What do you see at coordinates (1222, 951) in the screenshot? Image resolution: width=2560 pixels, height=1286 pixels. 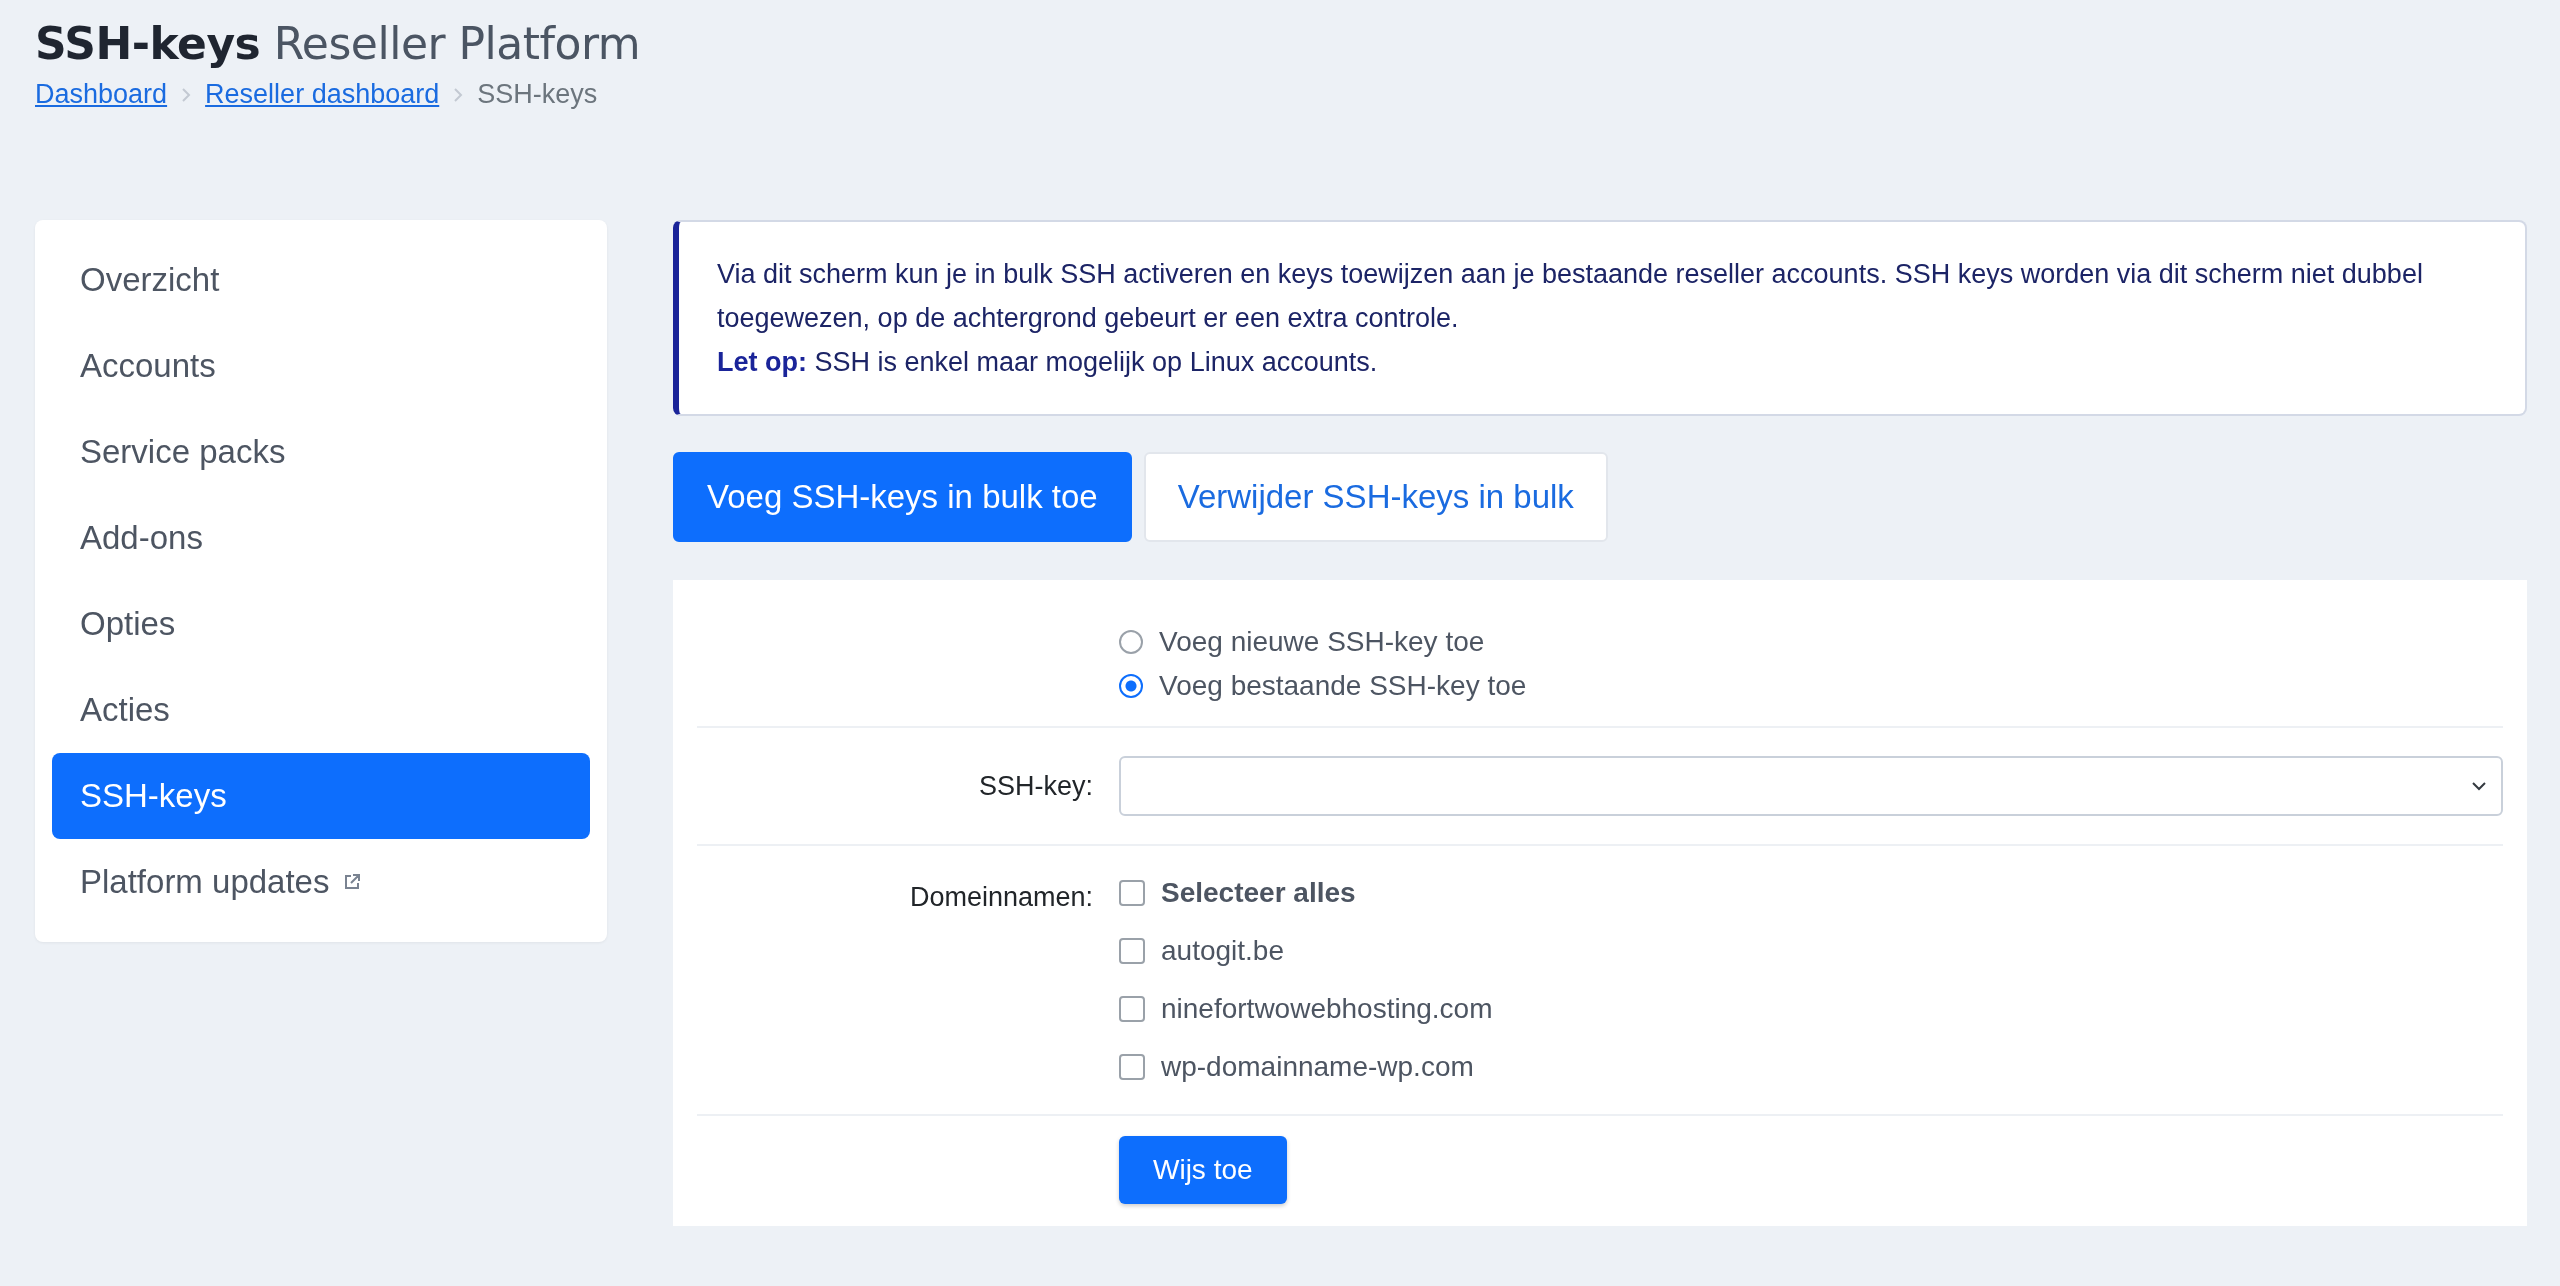 I see `checkbox-label: autogit.be` at bounding box center [1222, 951].